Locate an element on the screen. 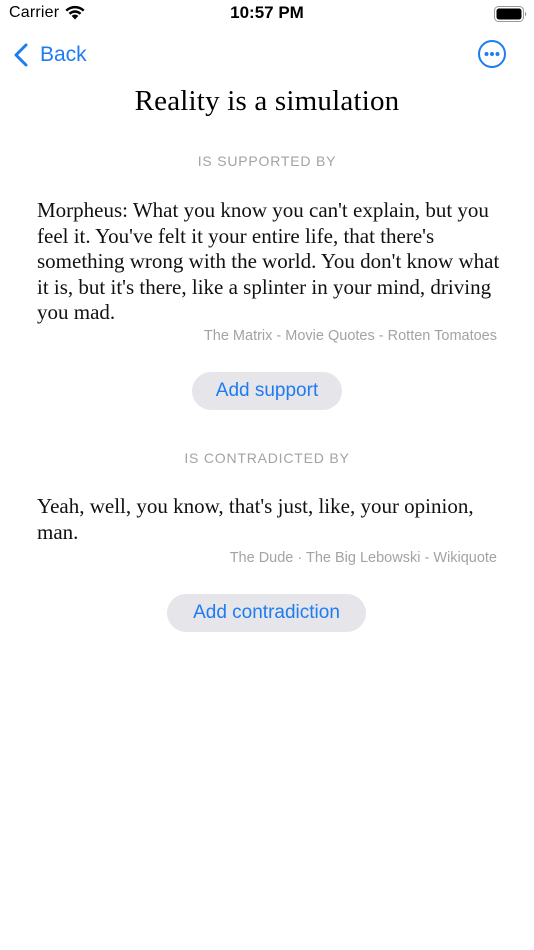 This screenshot has height=950, width=534. battery-icon is located at coordinates (510, 14).